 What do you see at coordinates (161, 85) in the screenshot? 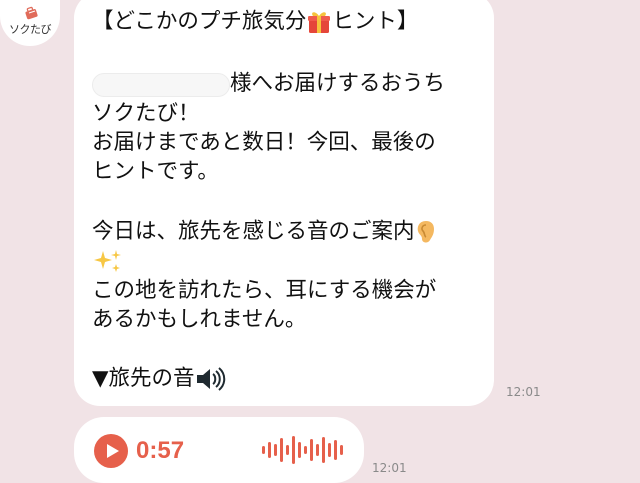
I see `redacted-recipient-name` at bounding box center [161, 85].